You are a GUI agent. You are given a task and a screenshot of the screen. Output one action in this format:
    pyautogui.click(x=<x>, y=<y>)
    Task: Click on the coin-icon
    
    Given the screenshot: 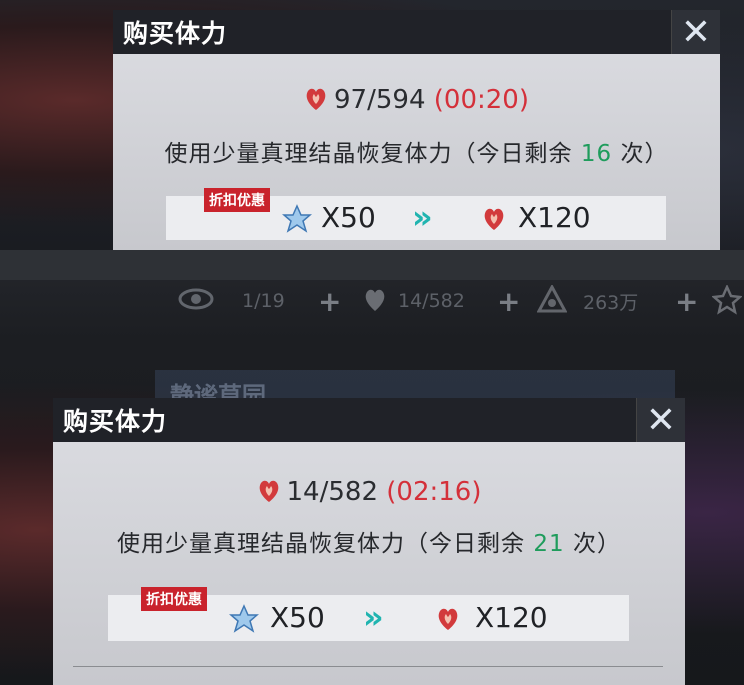 What is the action you would take?
    pyautogui.click(x=552, y=300)
    